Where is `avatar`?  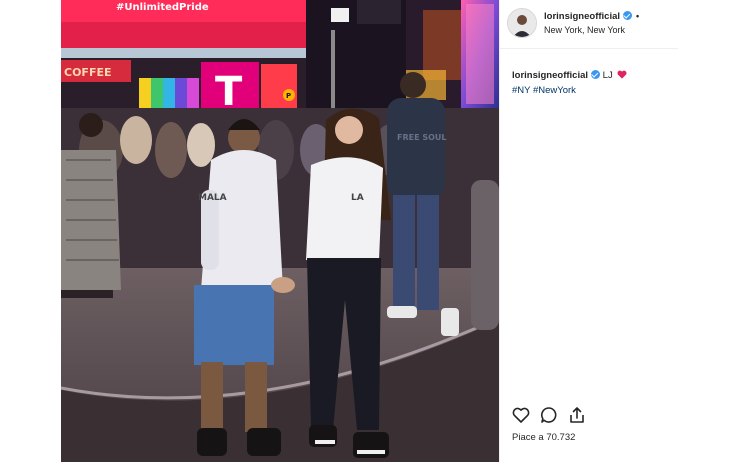 avatar is located at coordinates (522, 23).